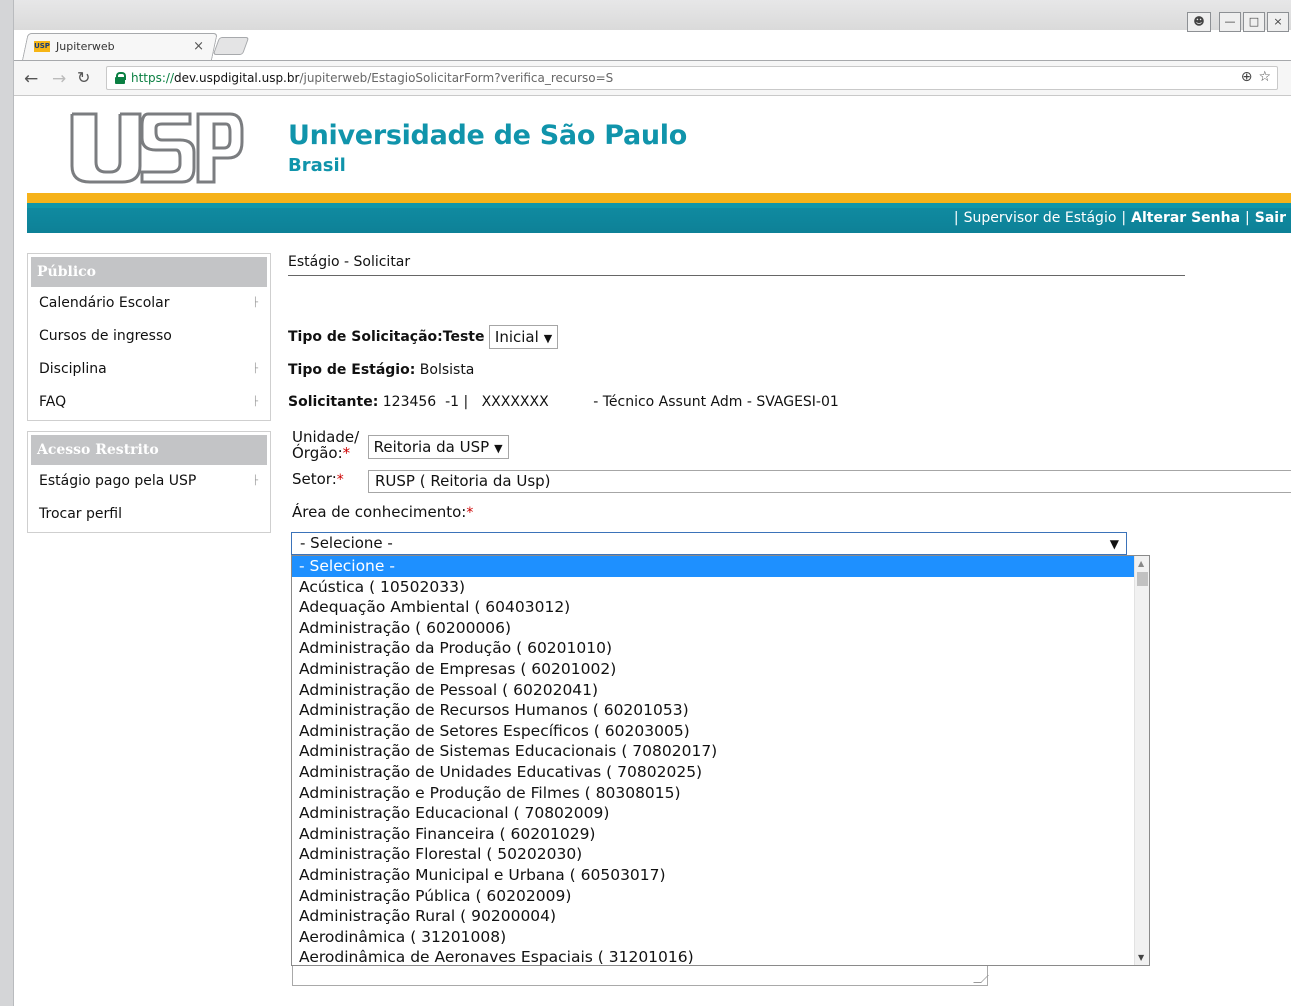 This screenshot has width=1291, height=1006. I want to click on back-arrow-icon: ←, so click(31, 79).